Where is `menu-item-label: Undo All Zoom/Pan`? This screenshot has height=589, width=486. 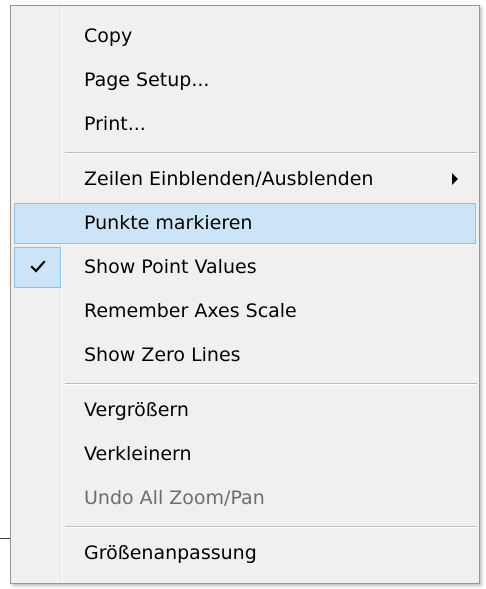 menu-item-label: Undo All Zoom/Pan is located at coordinates (174, 498).